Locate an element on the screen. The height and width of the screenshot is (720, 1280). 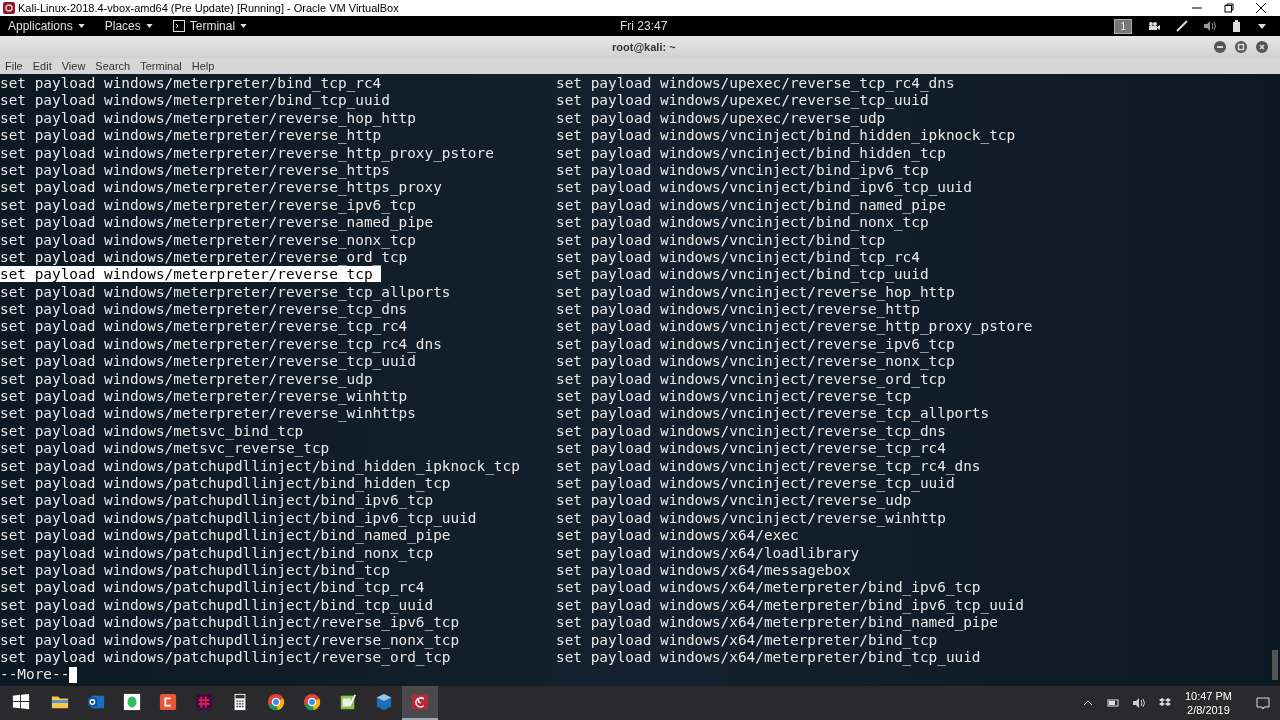
terminal-line: set payload windows/patchupdllinject/bind_ipv6_tcp is located at coordinates (217, 500).